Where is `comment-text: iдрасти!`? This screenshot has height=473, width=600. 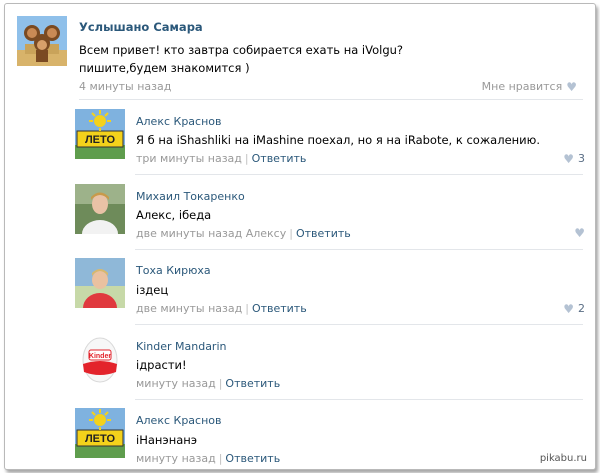
comment-text: iдрасти! is located at coordinates (161, 365).